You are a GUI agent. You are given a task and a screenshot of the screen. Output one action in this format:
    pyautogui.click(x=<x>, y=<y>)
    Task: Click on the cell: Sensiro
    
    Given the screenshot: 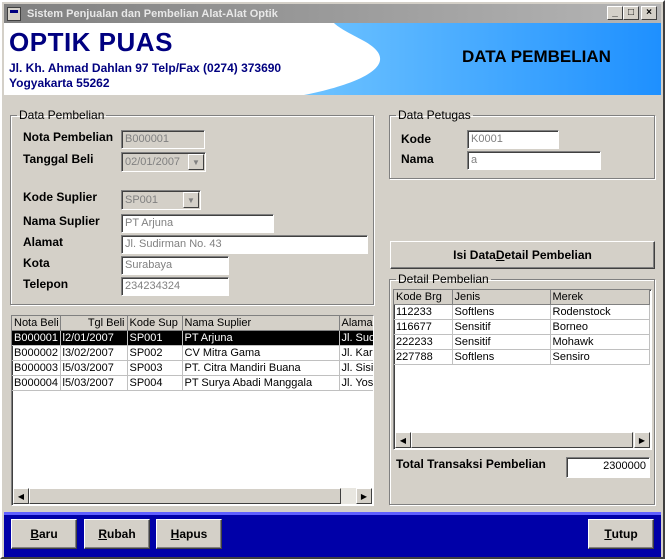 What is the action you would take?
    pyautogui.click(x=600, y=357)
    